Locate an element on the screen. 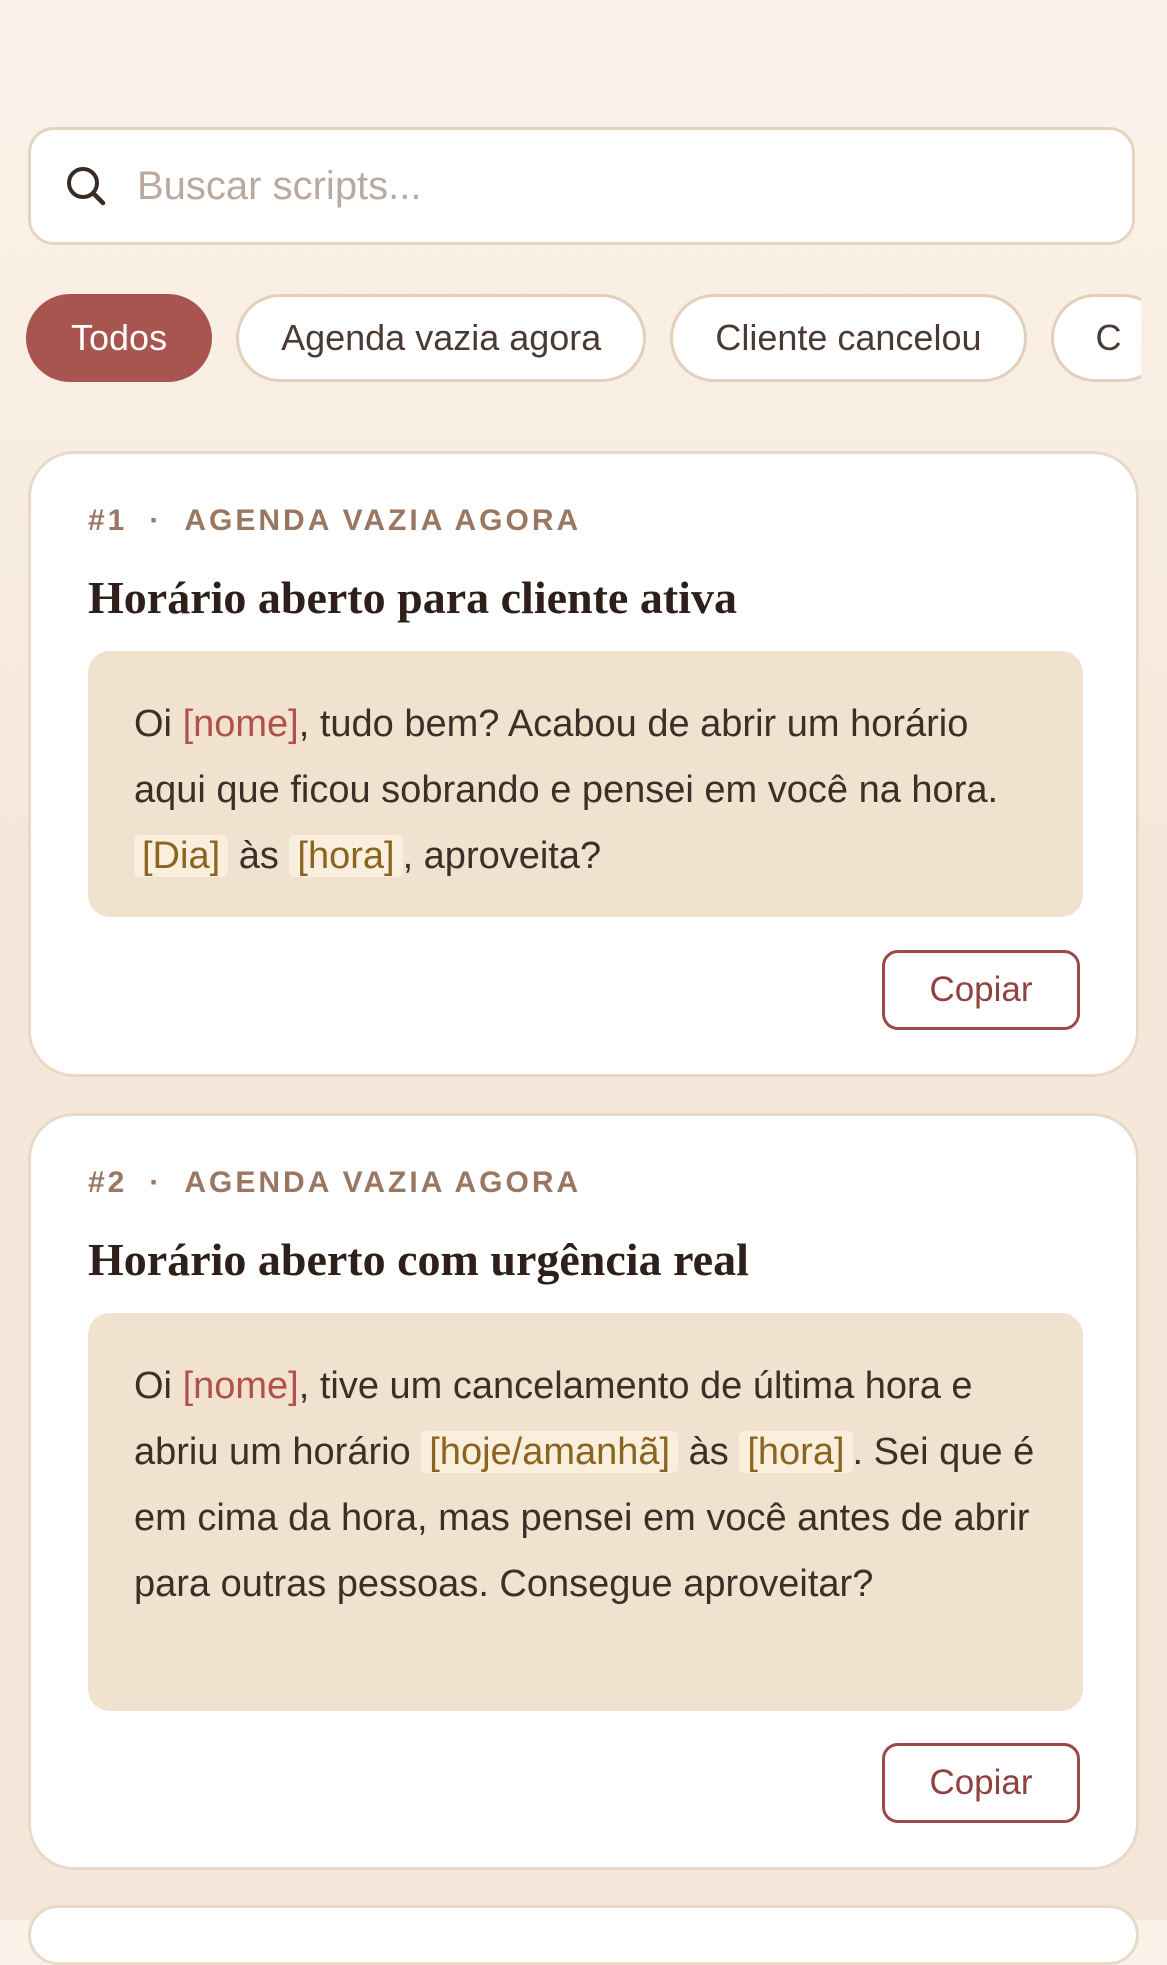  script-text-segment: , aproveita? is located at coordinates (502, 856).